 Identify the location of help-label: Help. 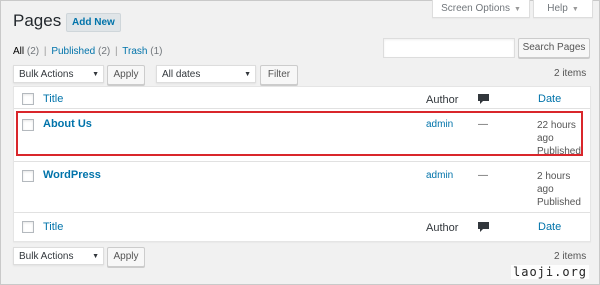
(557, 8).